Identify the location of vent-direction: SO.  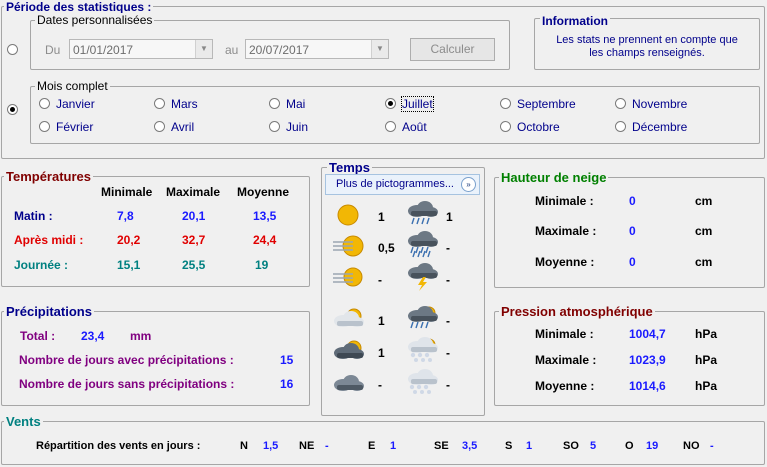
(571, 446).